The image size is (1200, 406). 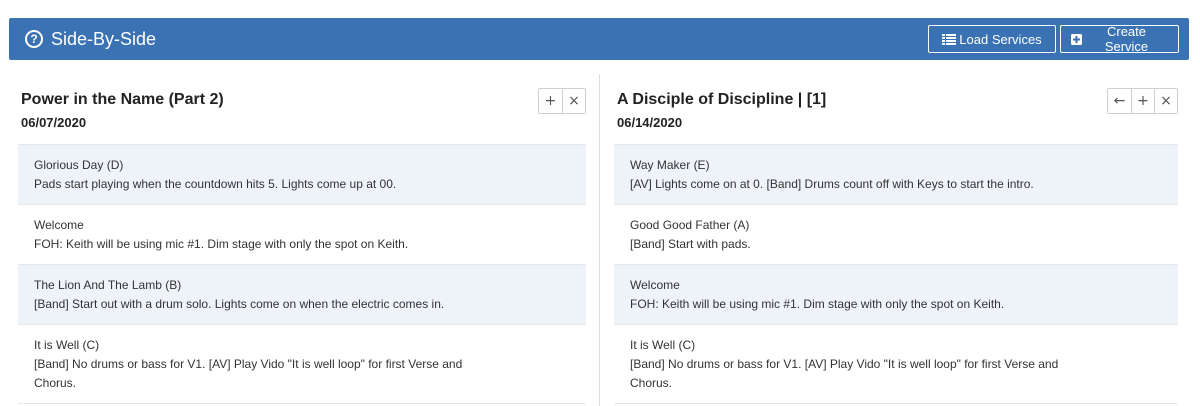 I want to click on help-icon: ?, so click(x=34, y=39).